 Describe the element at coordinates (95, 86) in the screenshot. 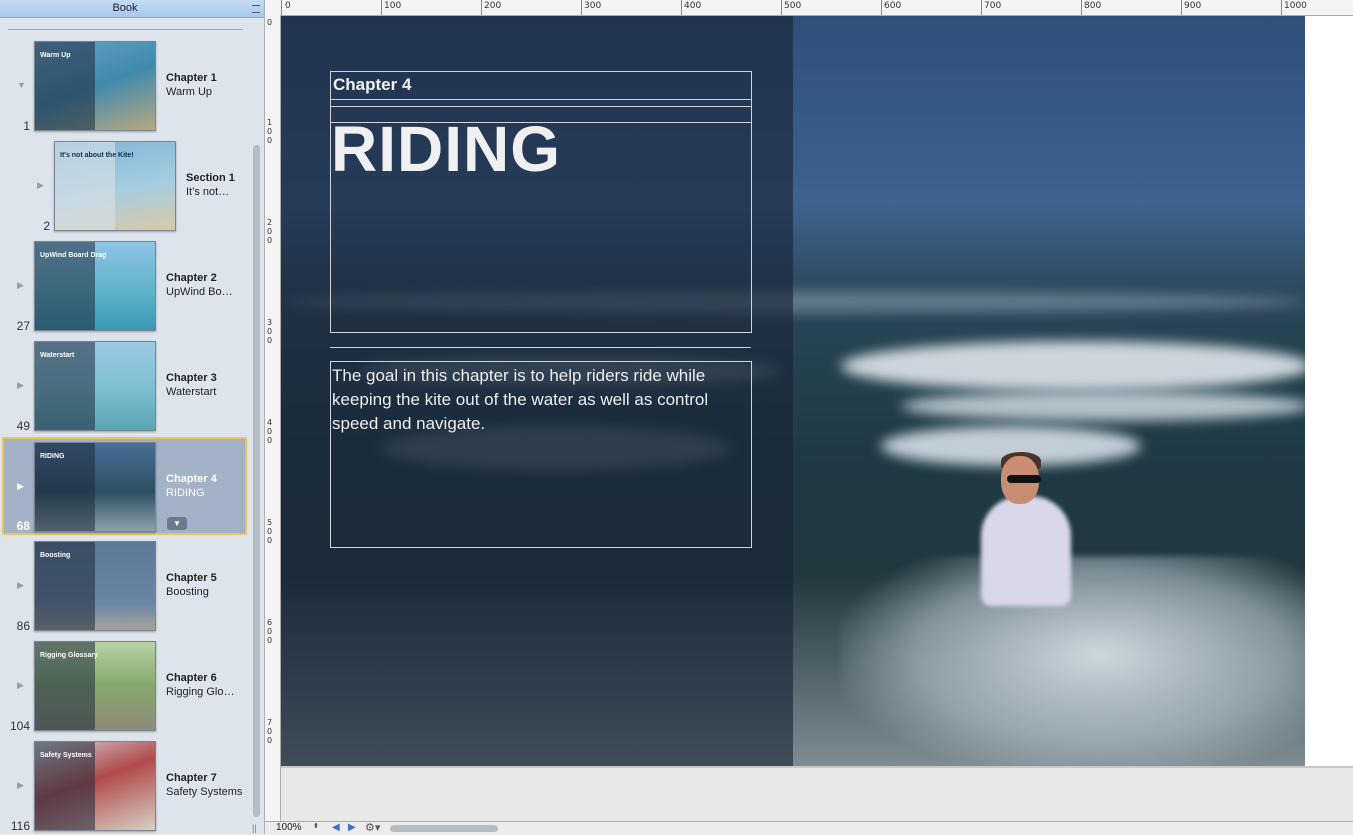

I see `page-thumbnail: Warm Up` at that location.